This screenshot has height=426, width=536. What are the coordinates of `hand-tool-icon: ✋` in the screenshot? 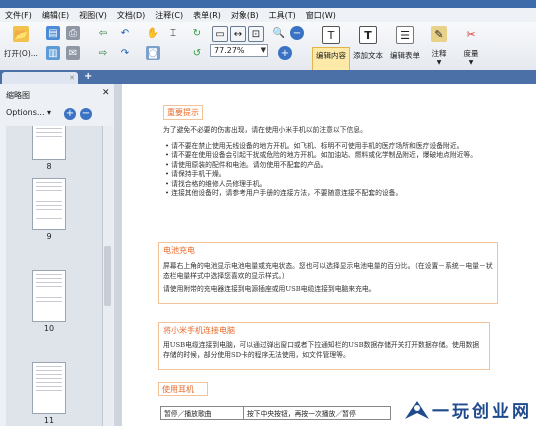 It's located at (153, 33).